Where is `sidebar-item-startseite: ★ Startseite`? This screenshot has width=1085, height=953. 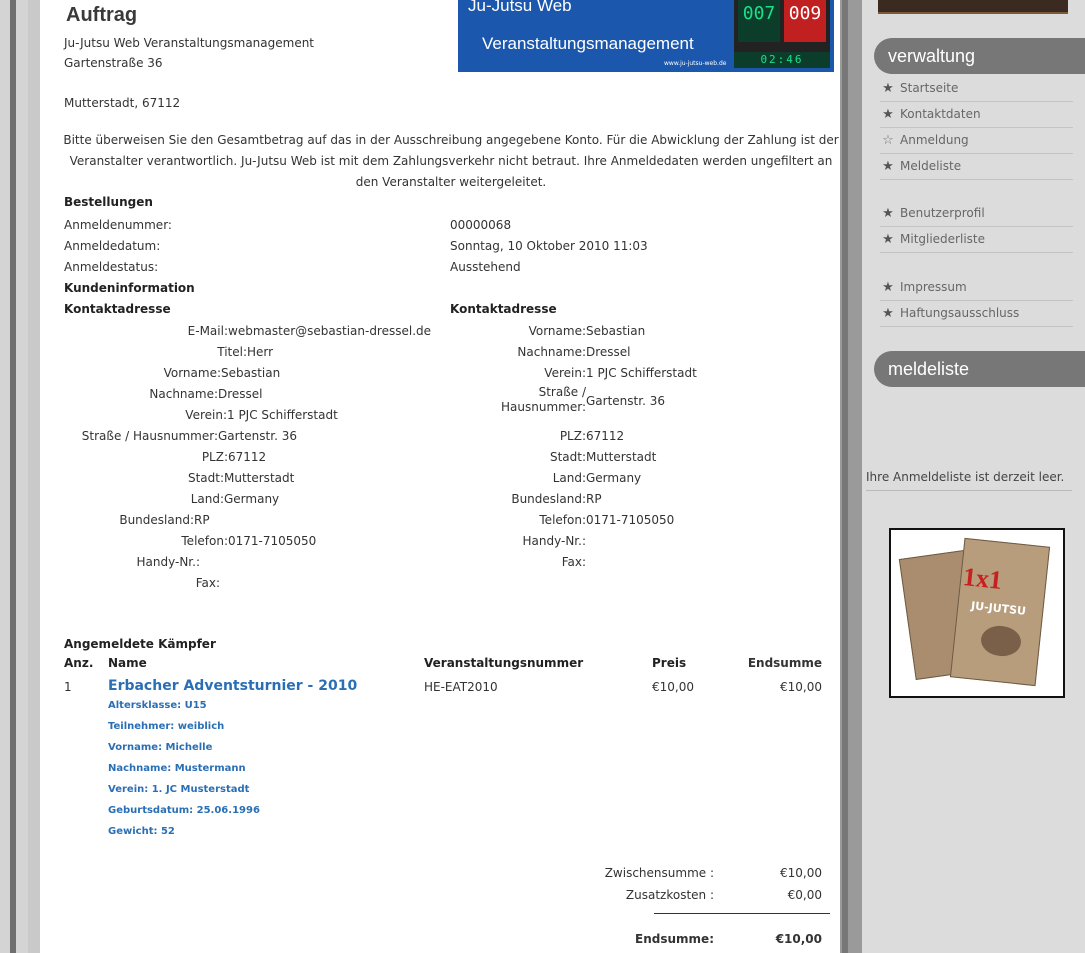 sidebar-item-startseite: ★ Startseite is located at coordinates (976, 89).